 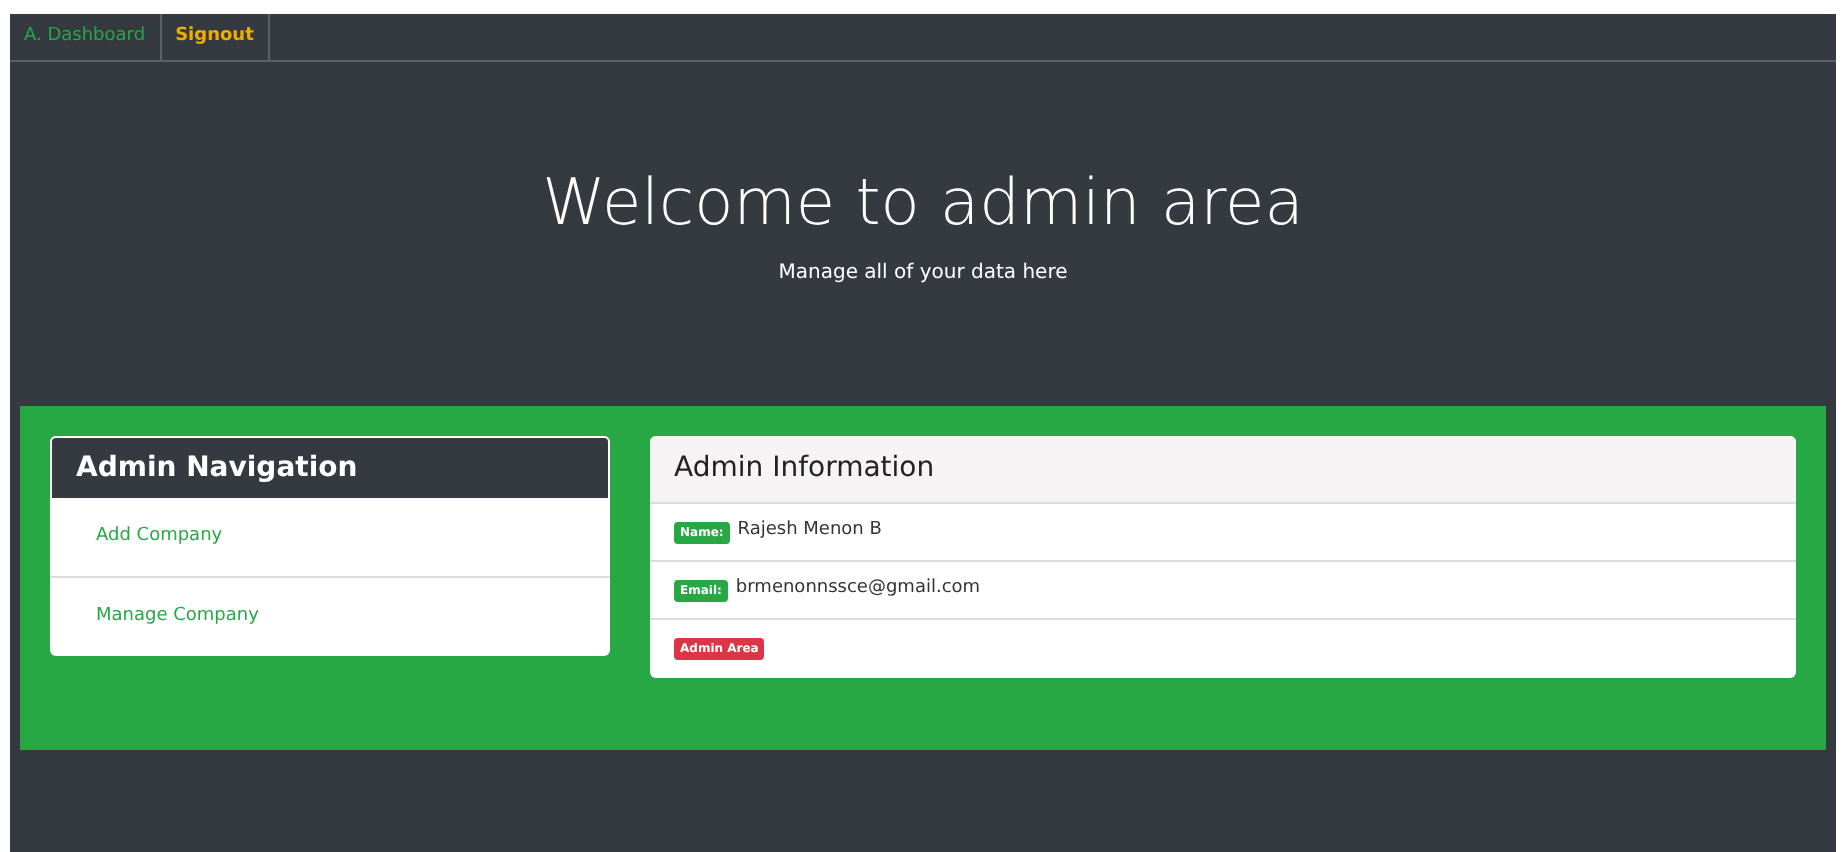 What do you see at coordinates (217, 468) in the screenshot?
I see `card-title: Admin Navigation` at bounding box center [217, 468].